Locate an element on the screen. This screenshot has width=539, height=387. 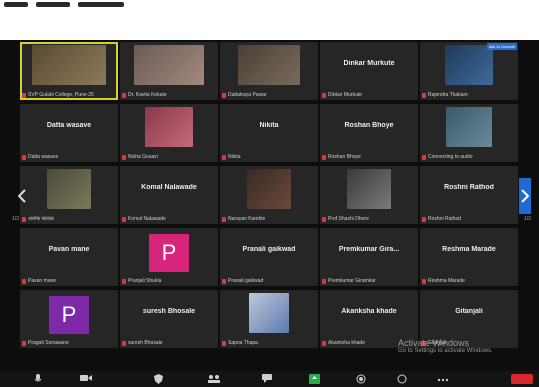
more-icon is located at coordinates (443, 380).